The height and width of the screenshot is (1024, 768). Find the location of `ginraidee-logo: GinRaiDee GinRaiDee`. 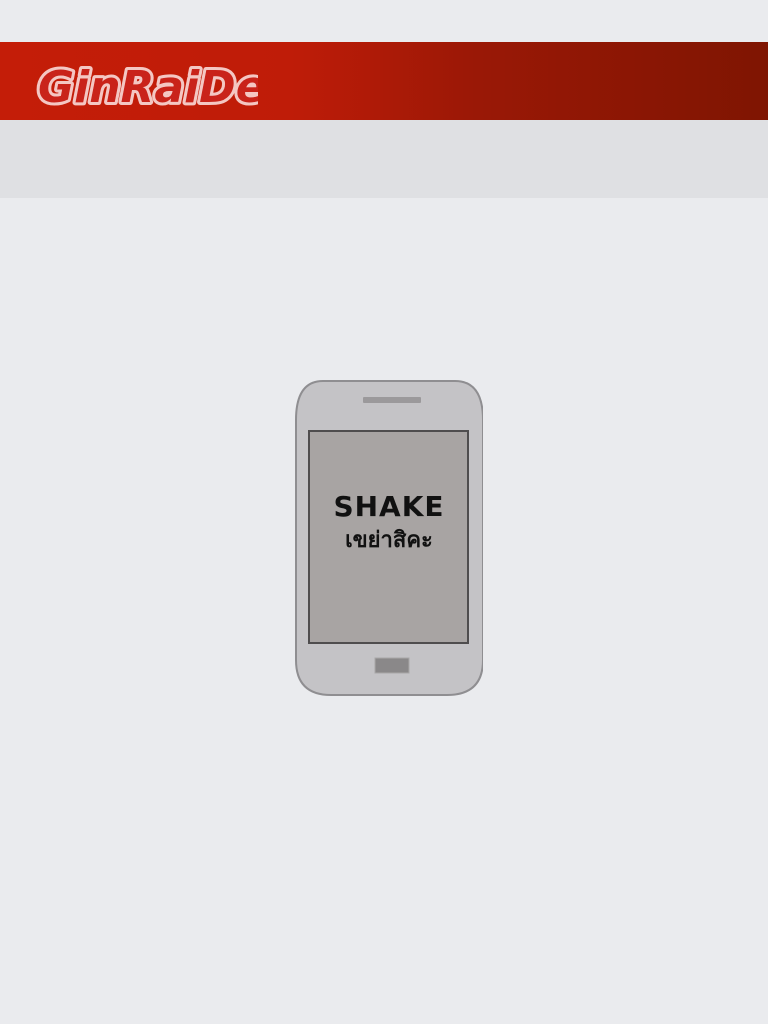

ginraidee-logo: GinRaiDee GinRaiDee is located at coordinates (146, 81).